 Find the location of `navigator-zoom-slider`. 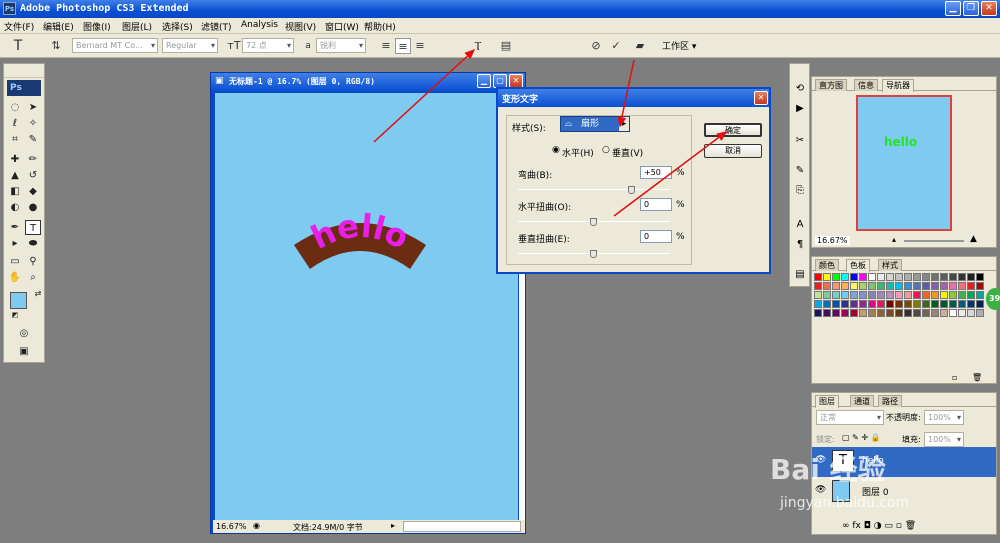

navigator-zoom-slider is located at coordinates (934, 241).